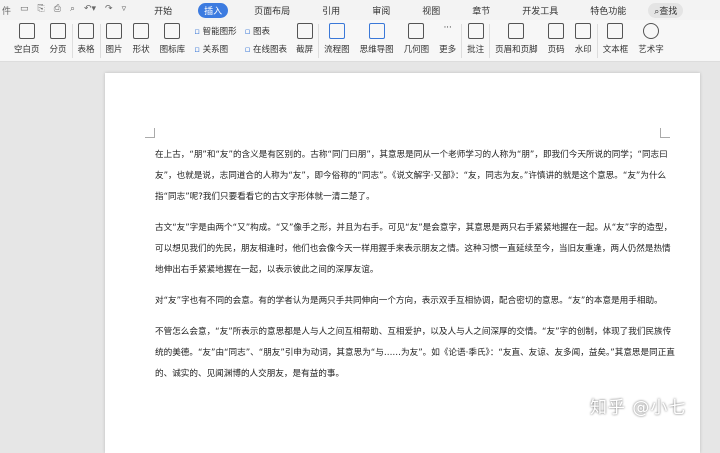 This screenshot has width=720, height=453. Describe the element at coordinates (6, 10) in the screenshot. I see `file-menu: 件` at that location.